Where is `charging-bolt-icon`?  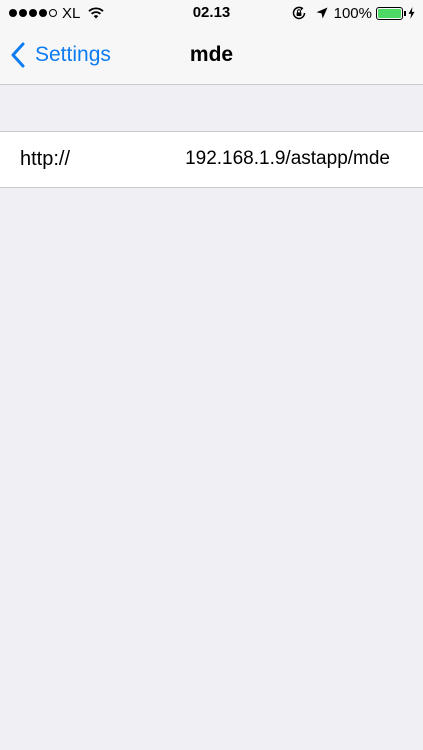
charging-bolt-icon is located at coordinates (411, 13).